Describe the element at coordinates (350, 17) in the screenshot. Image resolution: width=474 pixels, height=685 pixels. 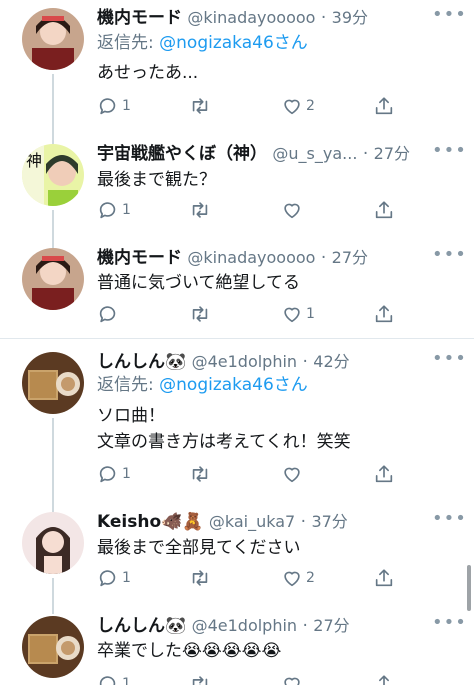
I see `timestamp: 39分` at that location.